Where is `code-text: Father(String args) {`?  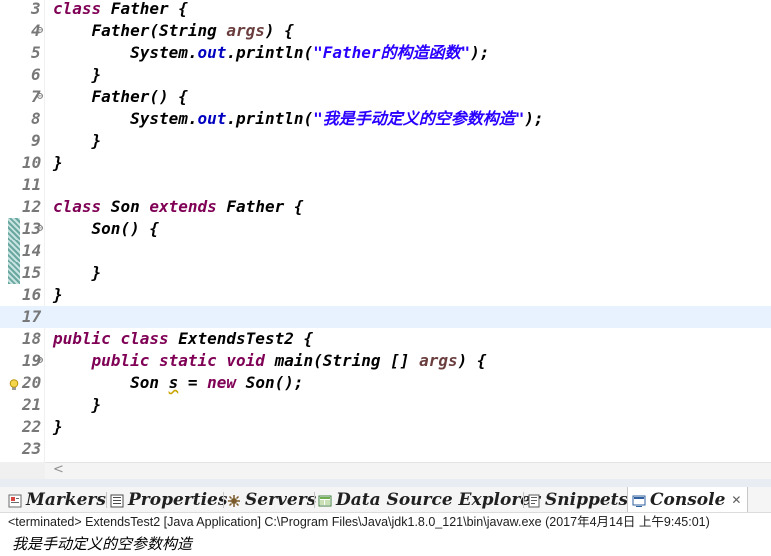 code-text: Father(String args) { is located at coordinates (173, 31).